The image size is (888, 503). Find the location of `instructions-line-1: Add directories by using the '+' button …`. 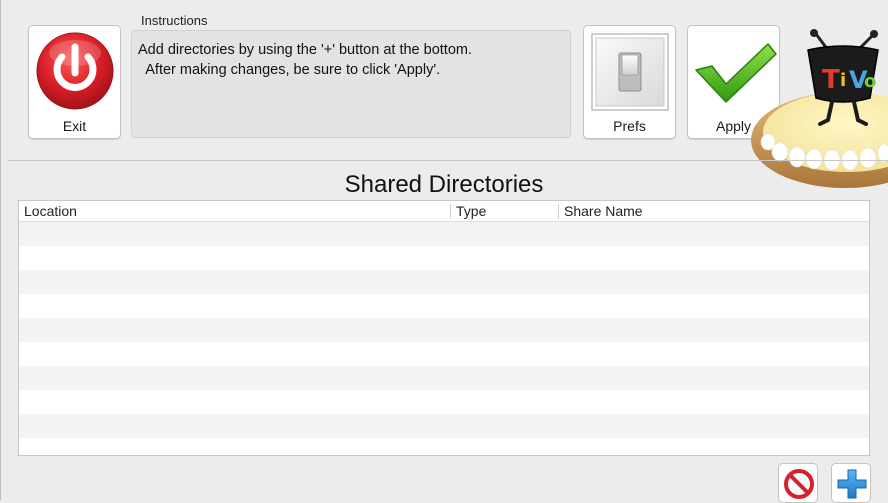

instructions-line-1: Add directories by using the '+' button … is located at coordinates (305, 50).